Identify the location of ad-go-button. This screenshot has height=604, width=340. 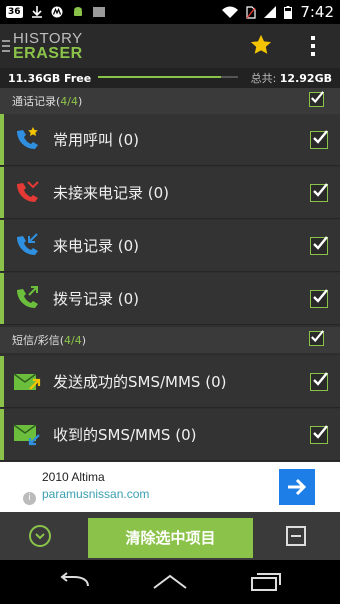
(297, 487).